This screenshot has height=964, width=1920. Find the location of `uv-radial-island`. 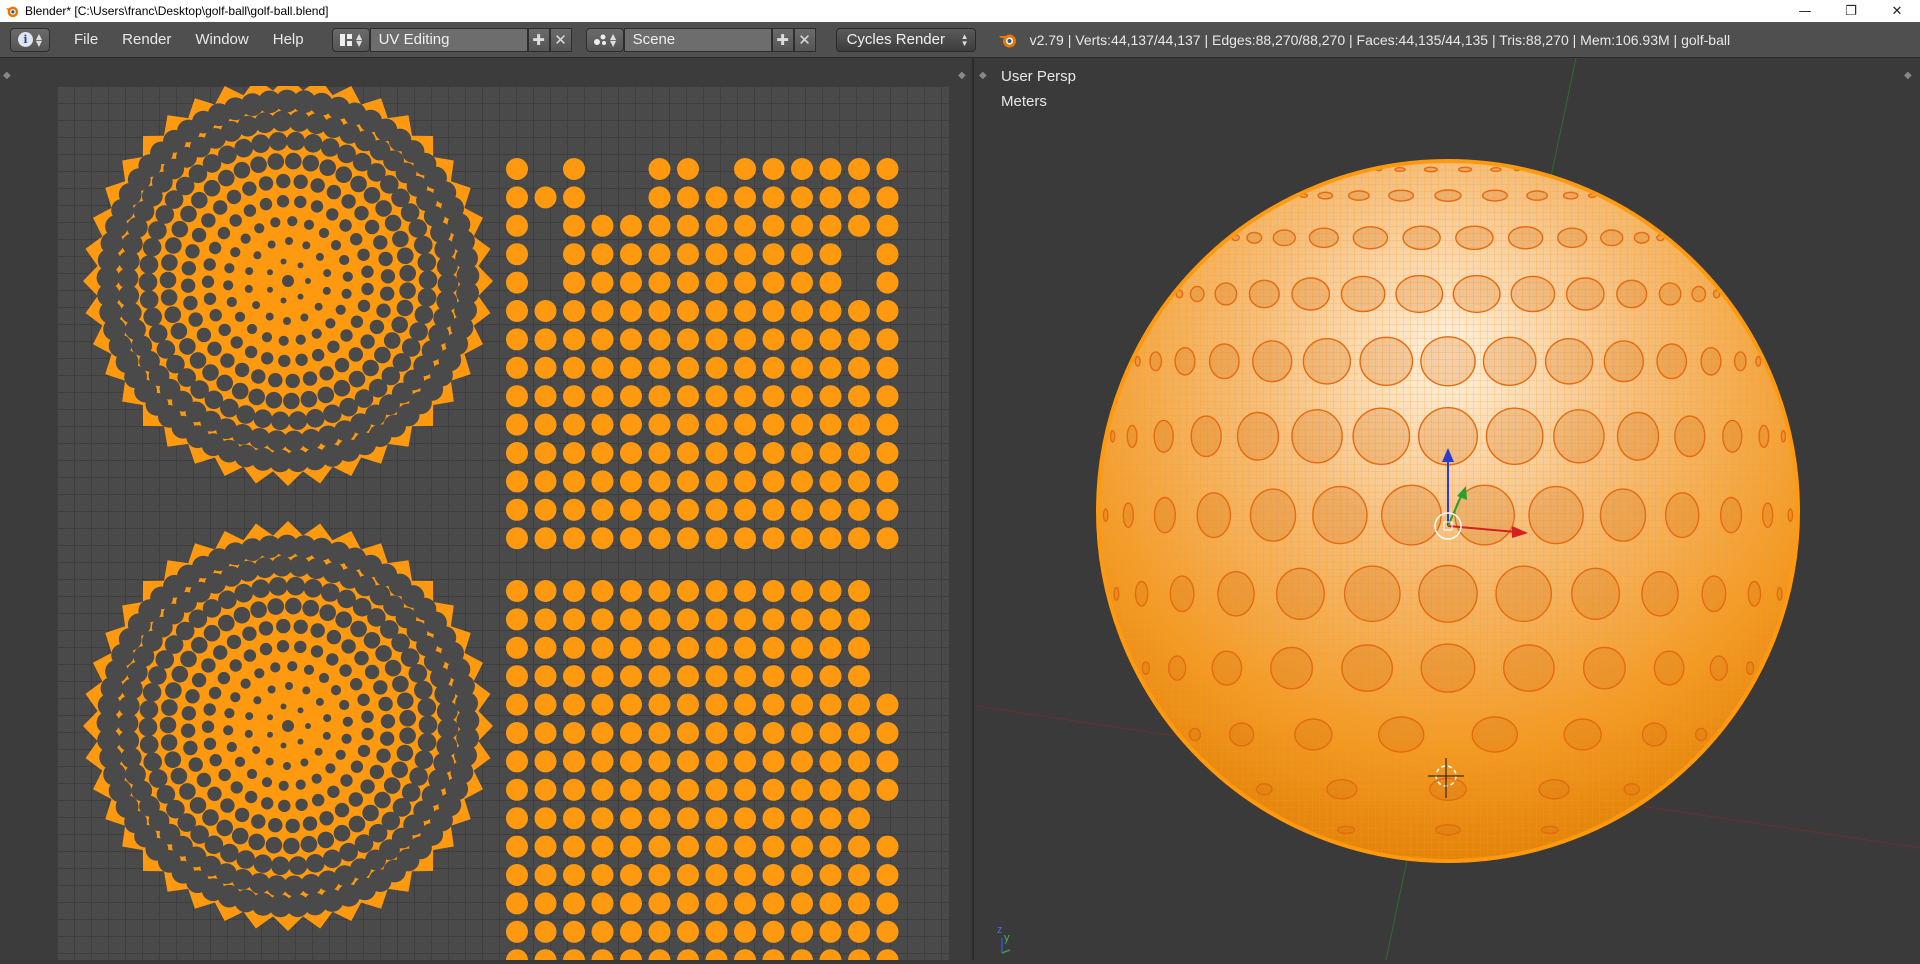

uv-radial-island is located at coordinates (288, 281).